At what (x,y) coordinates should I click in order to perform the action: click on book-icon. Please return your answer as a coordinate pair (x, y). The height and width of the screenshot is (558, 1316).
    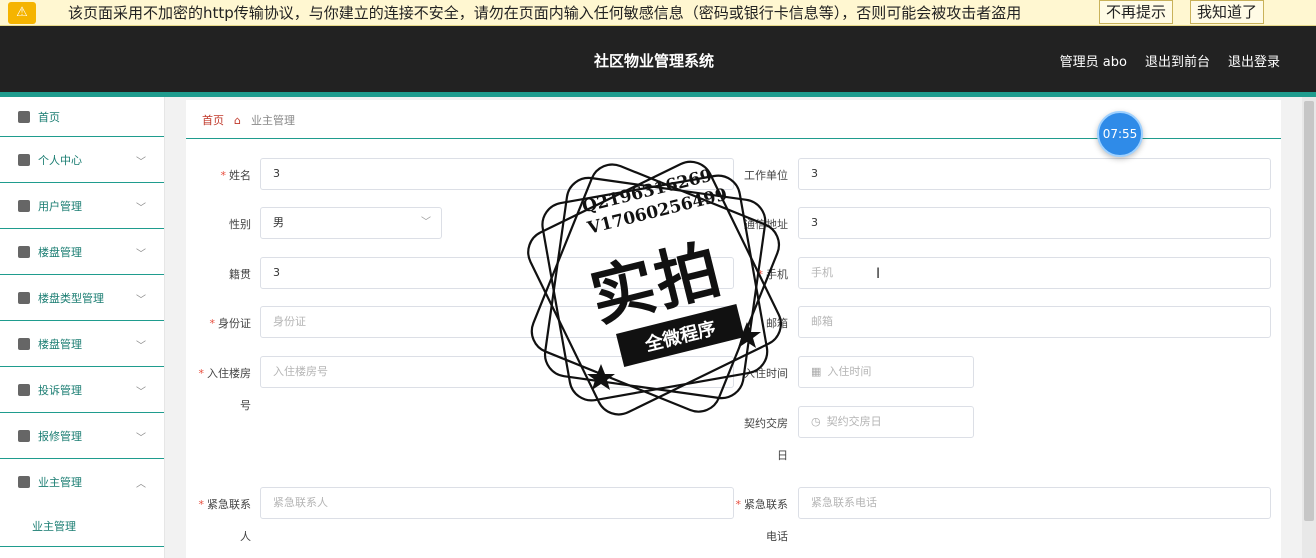
    Looking at the image, I should click on (24, 297).